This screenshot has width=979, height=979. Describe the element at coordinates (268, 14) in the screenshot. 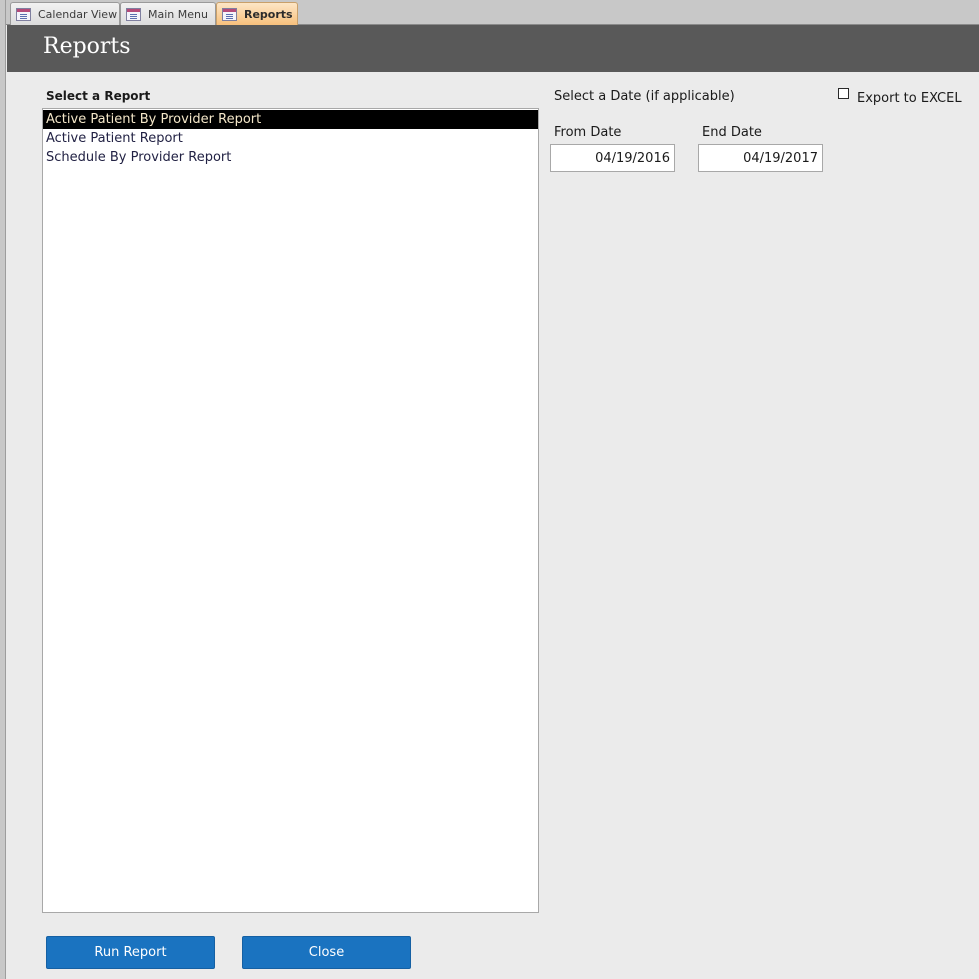

I see `tab-label: Reports` at that location.